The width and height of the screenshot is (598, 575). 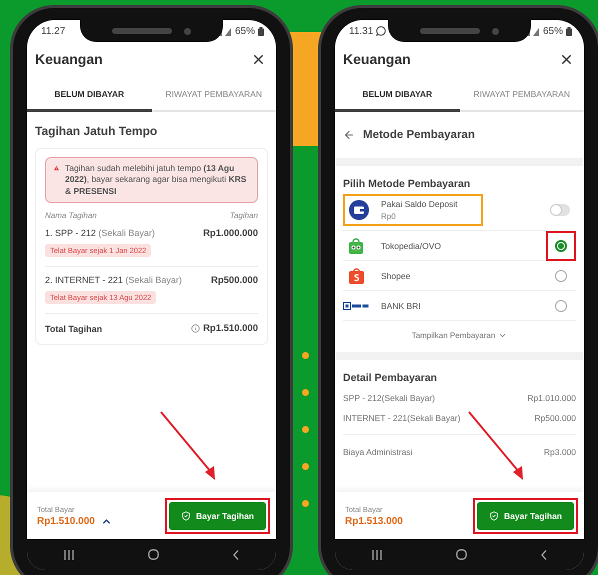 I want to click on detail-amount: Rp1.010.000, so click(x=551, y=398).